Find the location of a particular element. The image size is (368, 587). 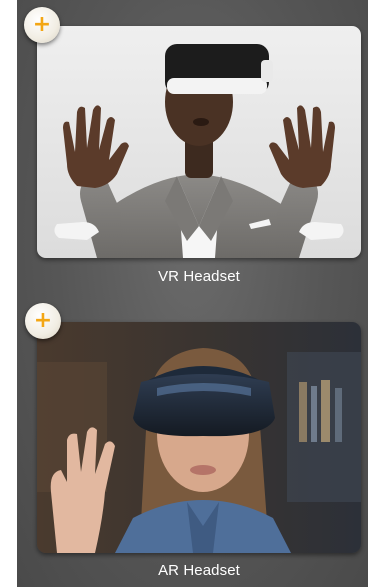

vr-headset-label: VR Headset is located at coordinates (199, 276).